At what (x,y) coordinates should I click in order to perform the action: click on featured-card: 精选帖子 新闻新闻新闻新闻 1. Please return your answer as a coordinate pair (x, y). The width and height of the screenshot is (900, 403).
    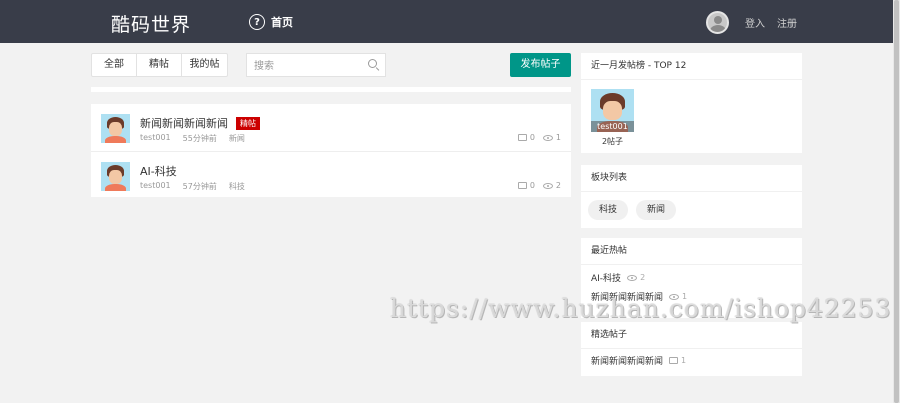
    Looking at the image, I should click on (691, 349).